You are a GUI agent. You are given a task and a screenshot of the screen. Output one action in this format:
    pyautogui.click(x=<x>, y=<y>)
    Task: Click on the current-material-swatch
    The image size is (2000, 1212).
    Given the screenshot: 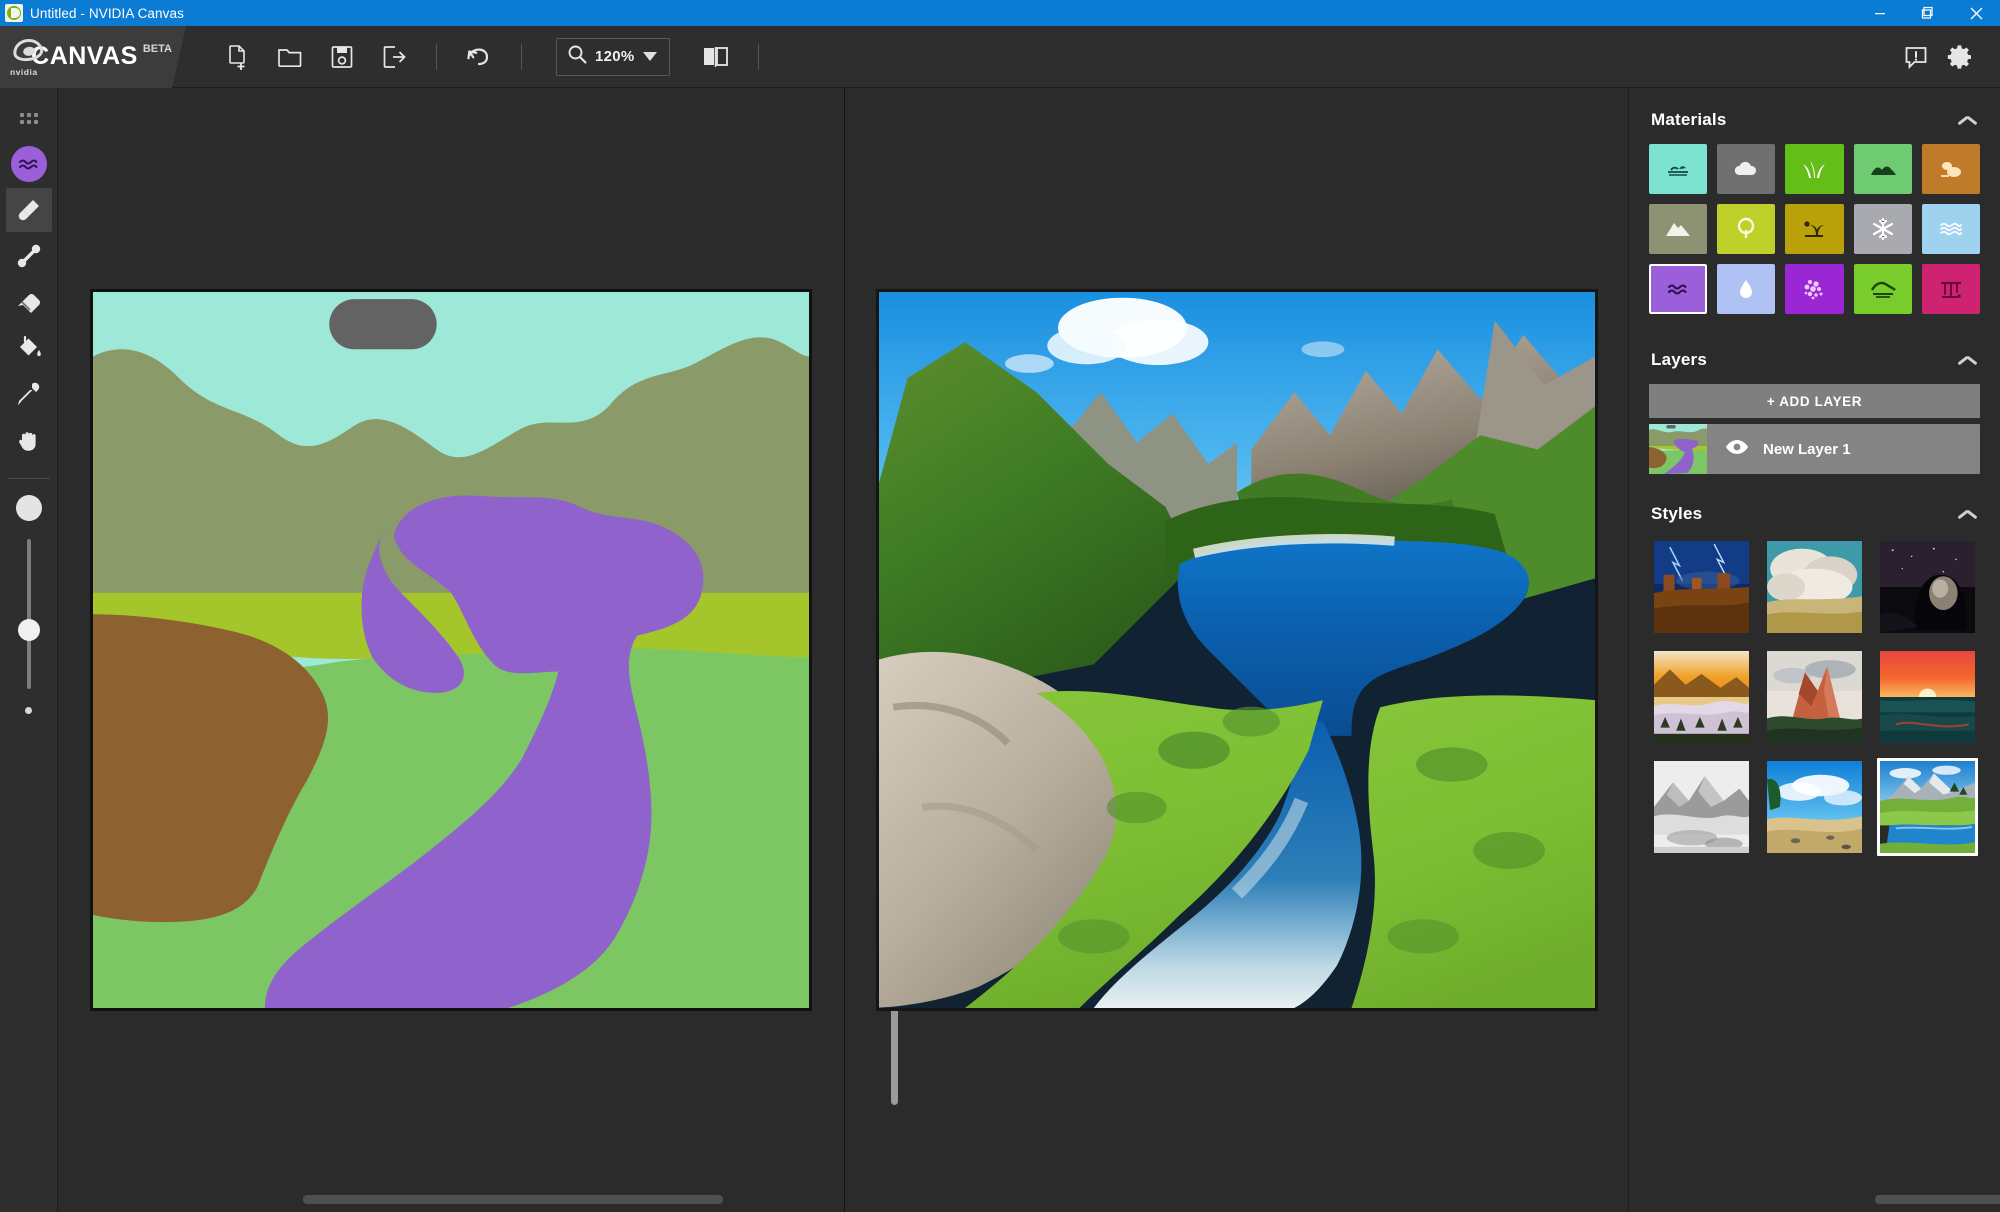 What is the action you would take?
    pyautogui.click(x=29, y=164)
    